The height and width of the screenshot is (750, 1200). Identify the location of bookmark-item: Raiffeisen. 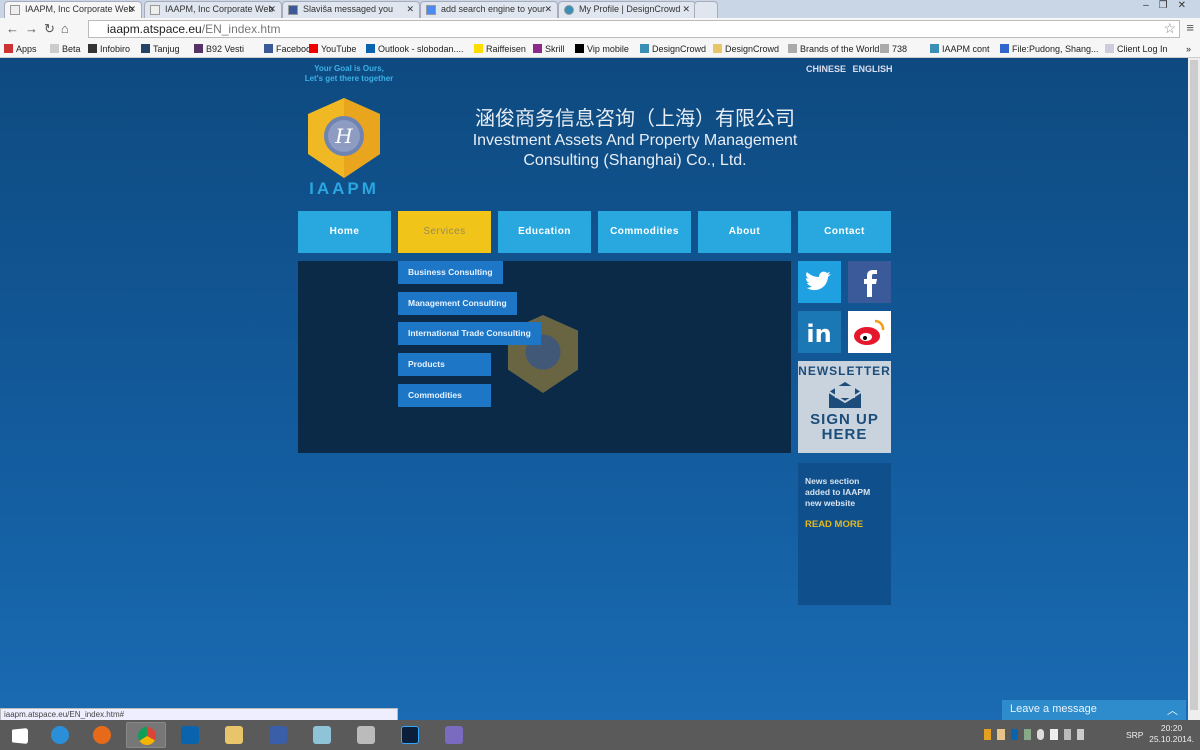
(500, 49).